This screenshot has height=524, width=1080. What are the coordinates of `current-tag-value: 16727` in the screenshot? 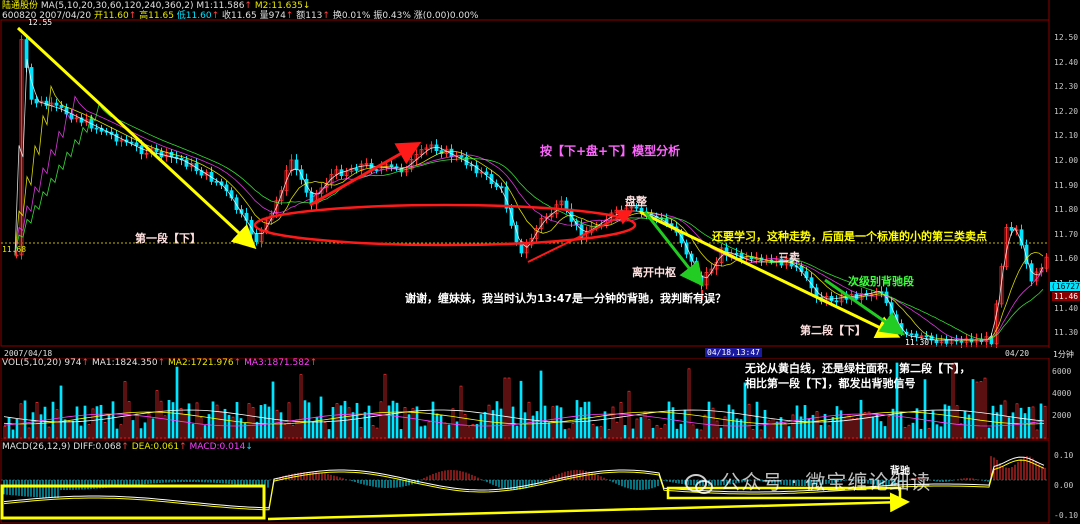 It's located at (1067, 286).